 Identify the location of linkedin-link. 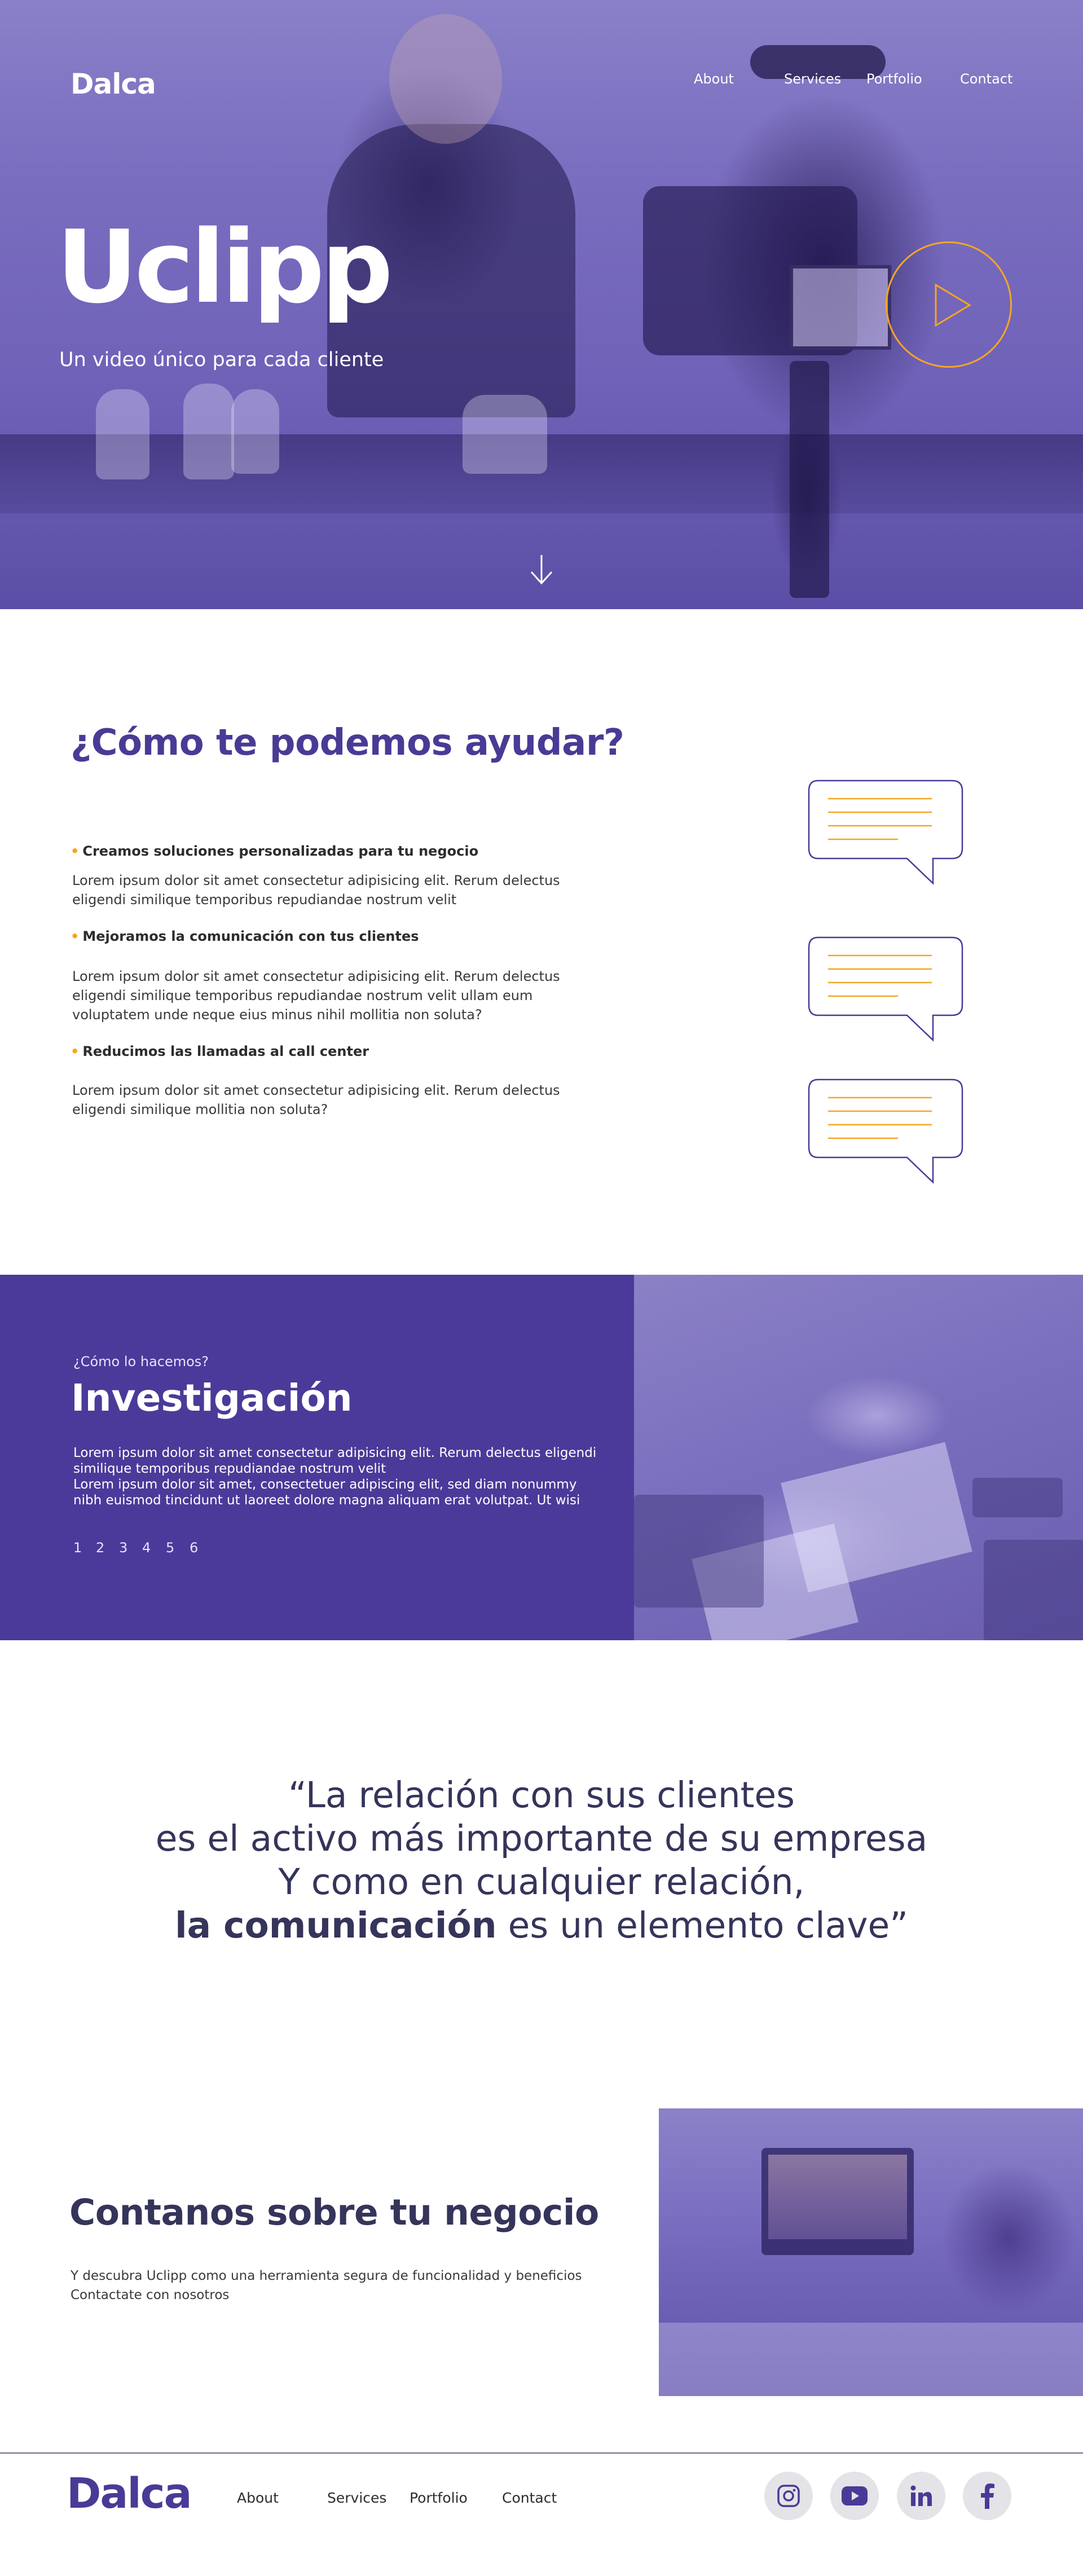
(921, 2496).